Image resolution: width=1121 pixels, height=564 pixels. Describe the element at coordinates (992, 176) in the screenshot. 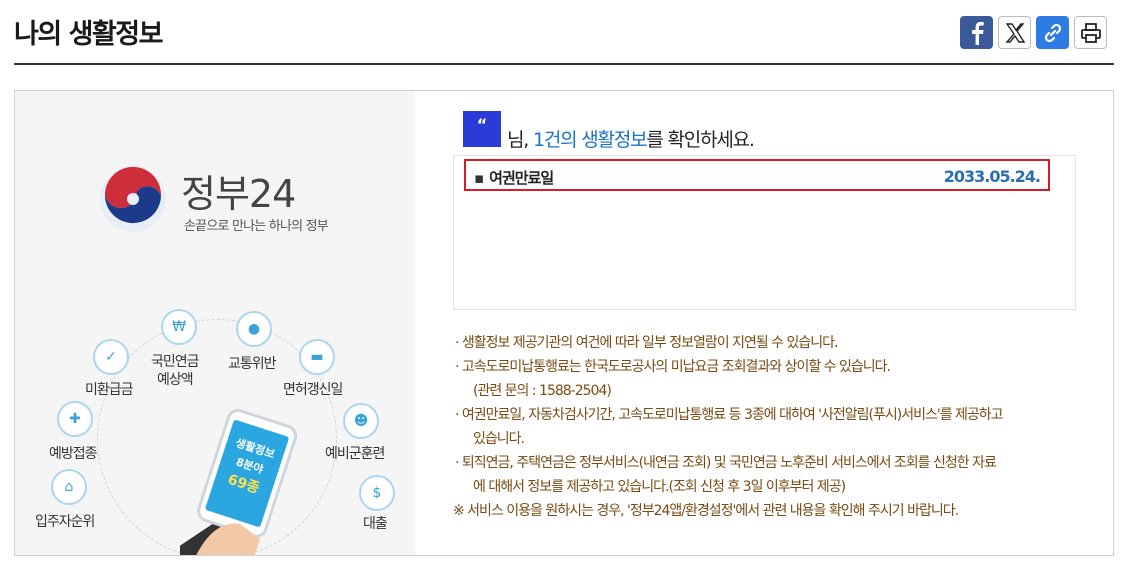

I see `passport-expiry-value: 2033.05.24.` at that location.